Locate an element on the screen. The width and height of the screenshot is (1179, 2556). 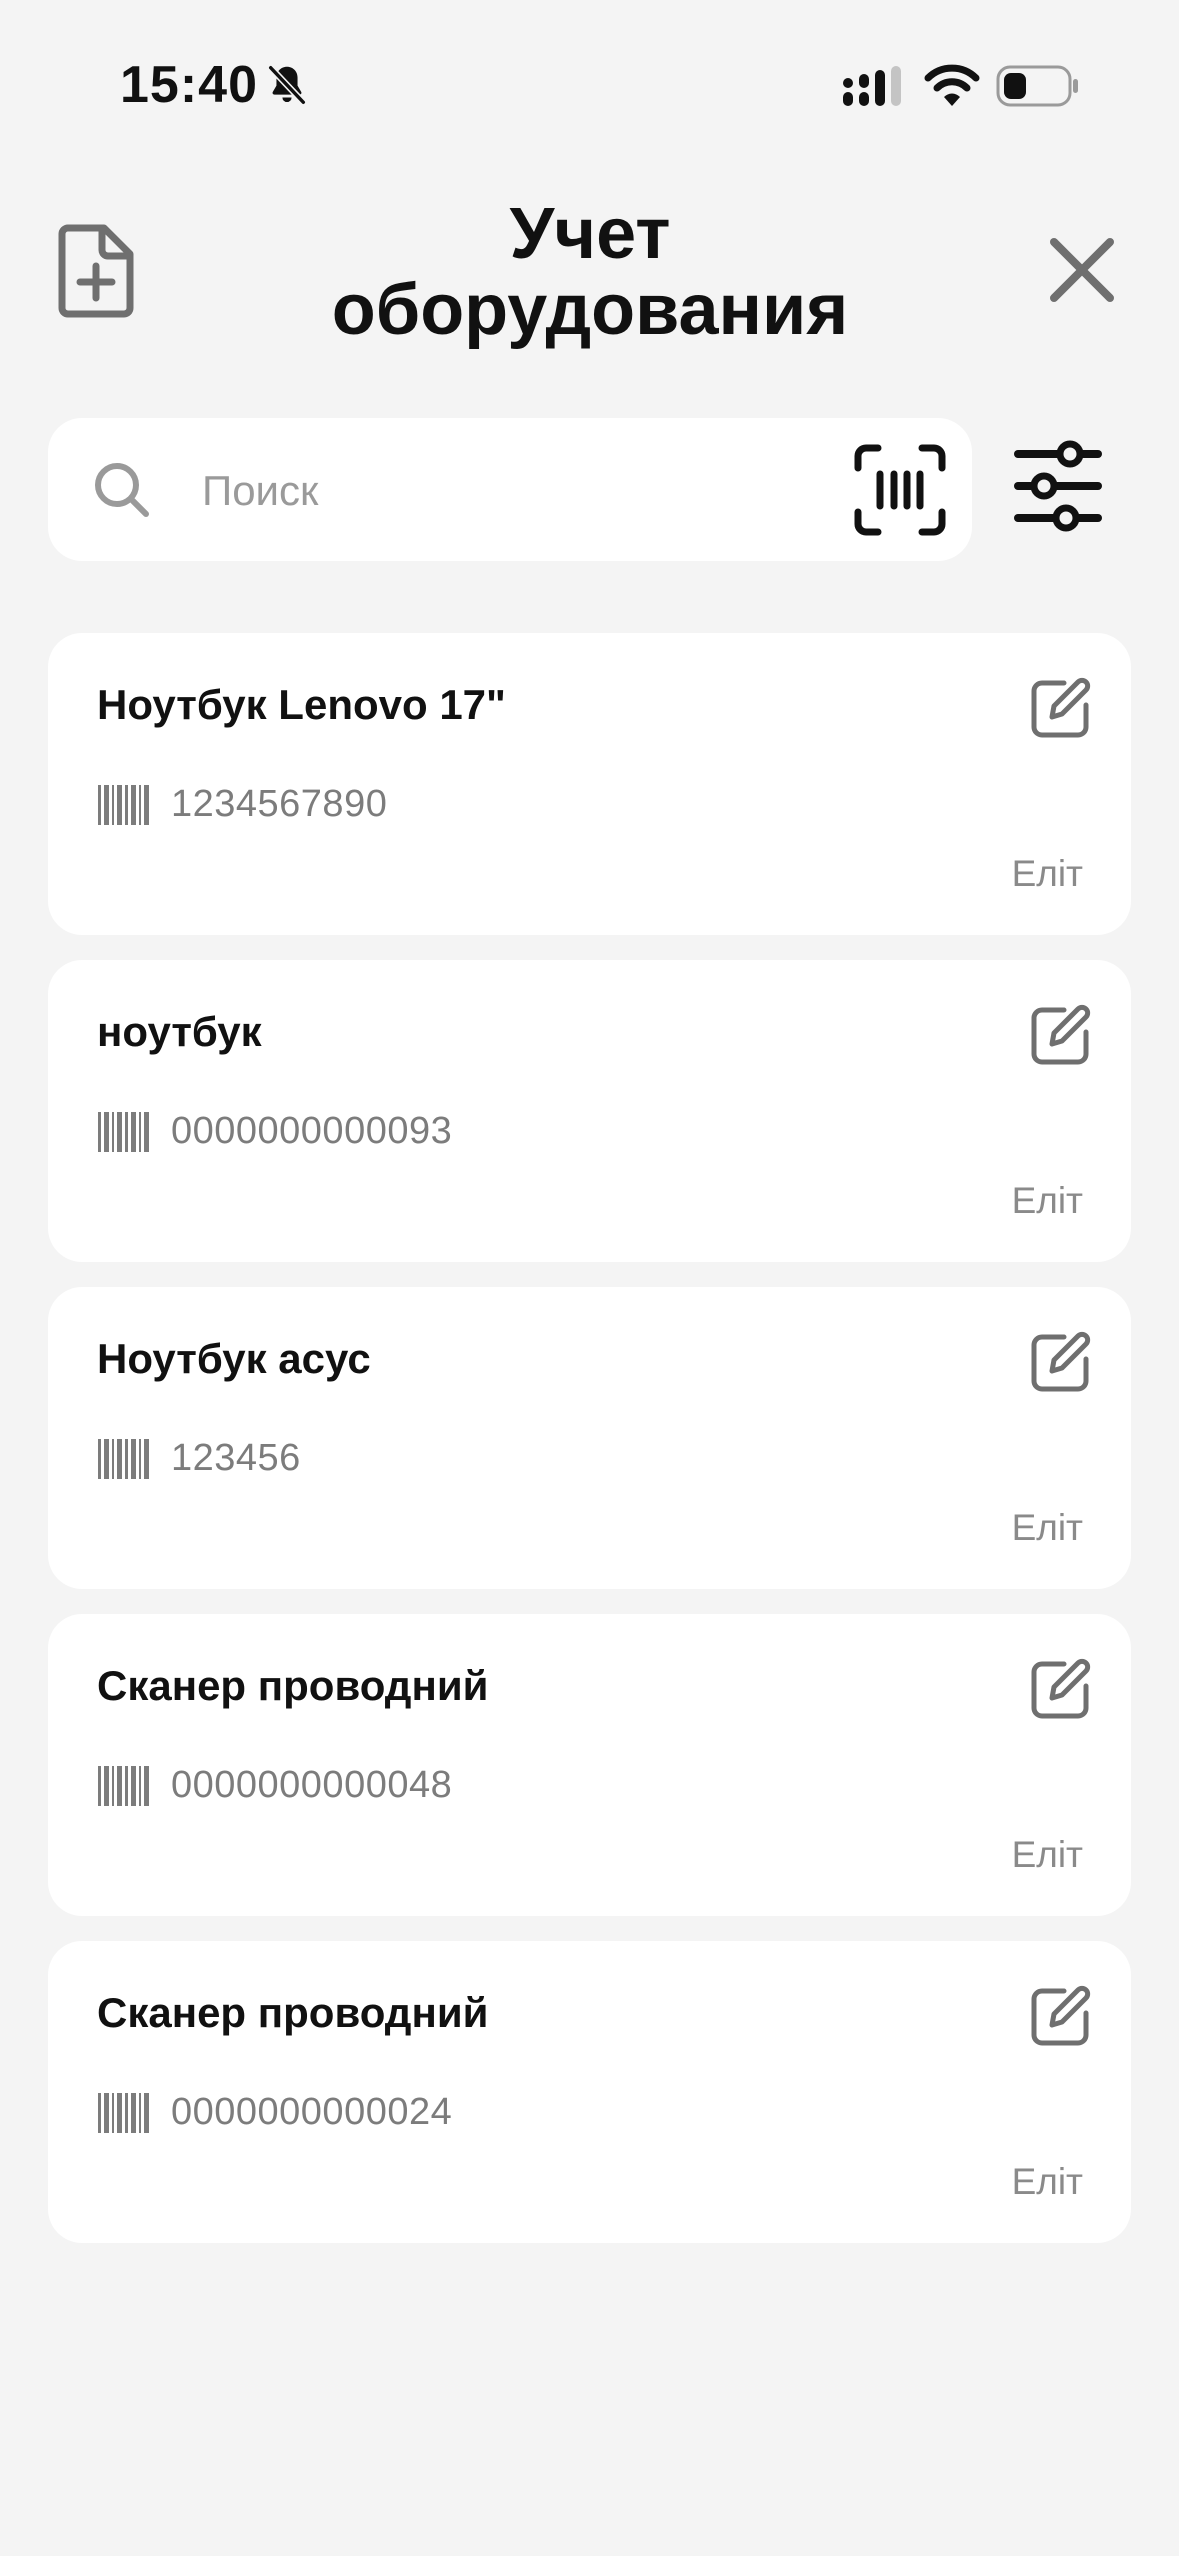
barcode-scan-icon is located at coordinates (900, 490).